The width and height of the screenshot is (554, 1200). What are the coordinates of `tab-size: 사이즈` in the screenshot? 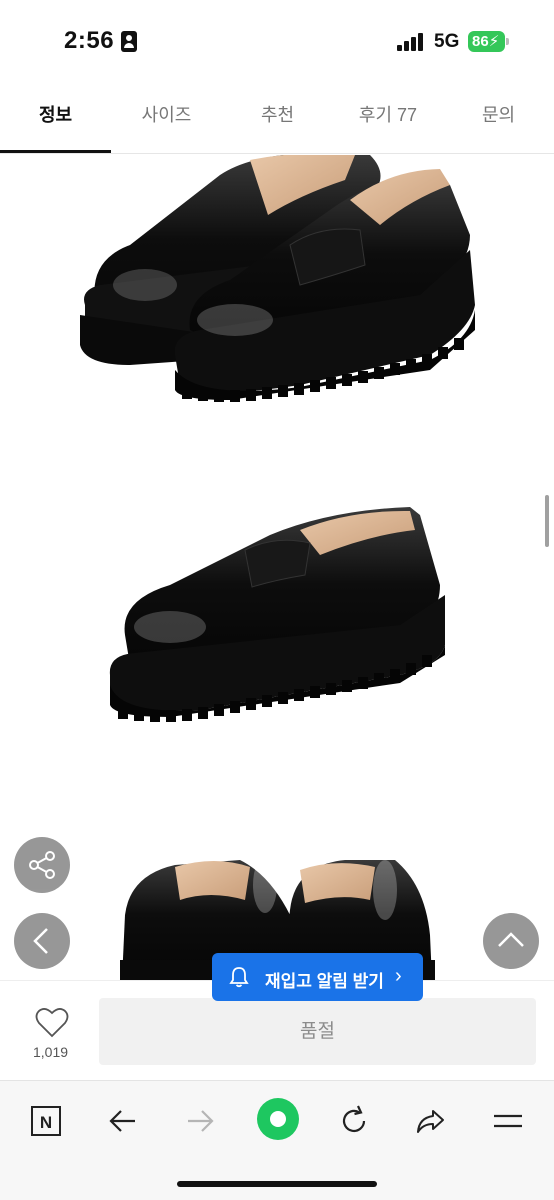 It's located at (166, 119).